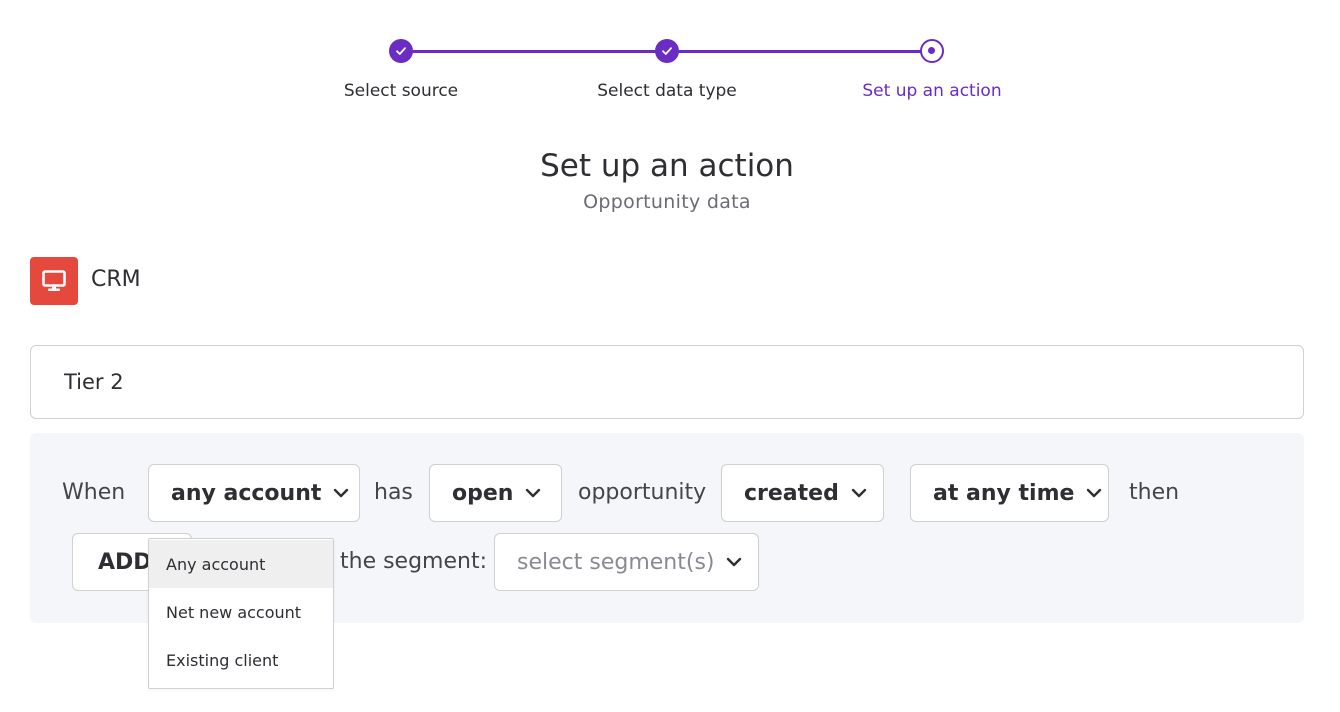 This screenshot has width=1340, height=712. I want to click on account-select-value: any account, so click(246, 493).